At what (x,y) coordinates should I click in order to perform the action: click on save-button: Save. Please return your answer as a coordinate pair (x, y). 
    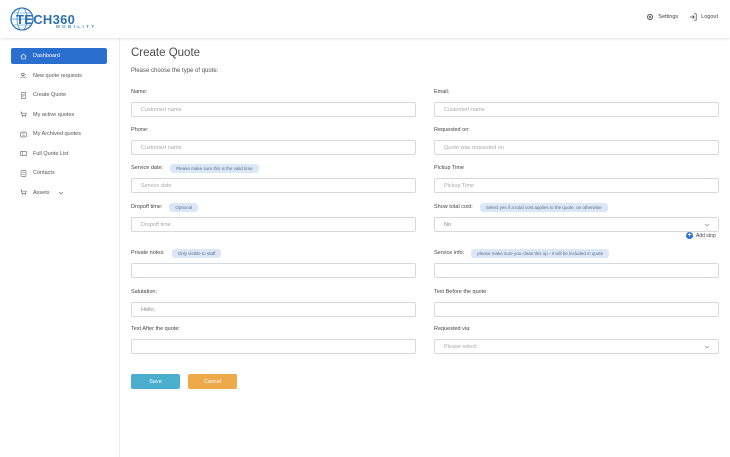
    Looking at the image, I should click on (155, 381).